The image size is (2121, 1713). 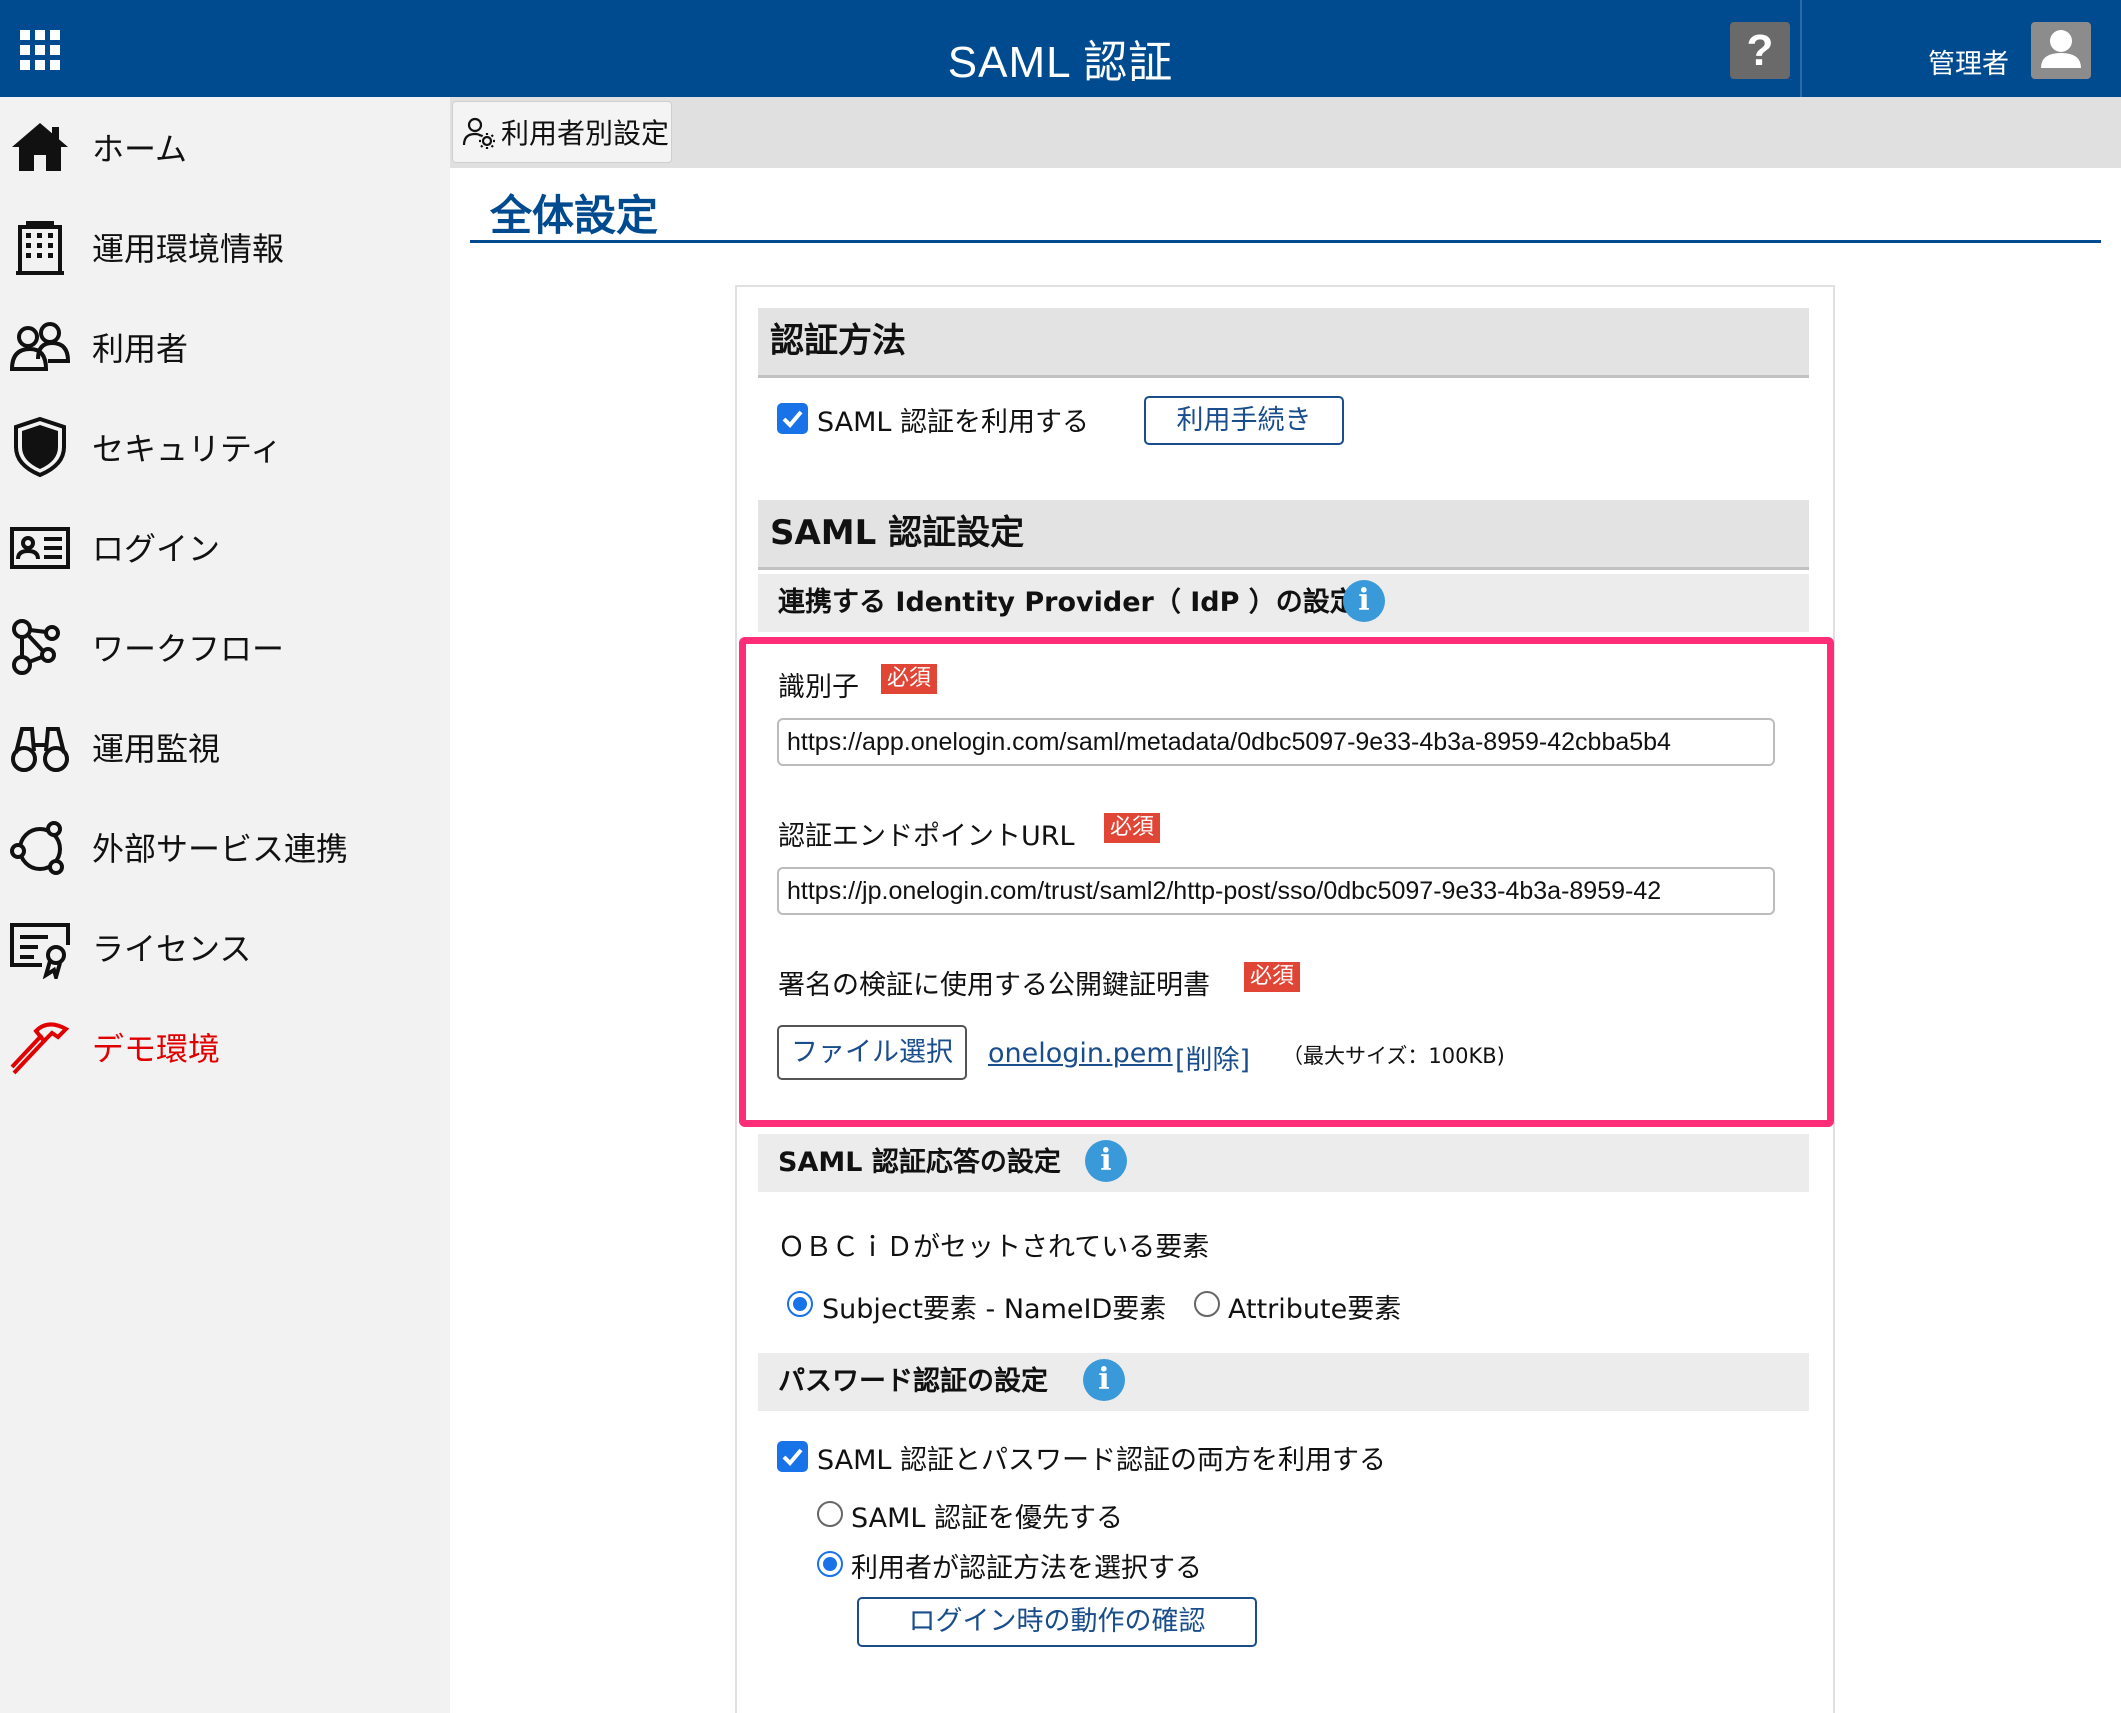 I want to click on page-header-title: SAML 認証, so click(x=1060, y=62).